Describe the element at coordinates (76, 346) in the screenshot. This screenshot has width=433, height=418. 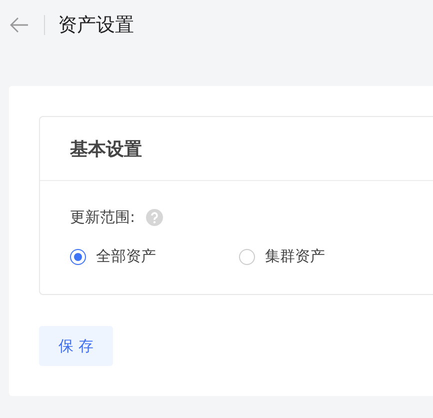
I see `save-button: 保 存` at that location.